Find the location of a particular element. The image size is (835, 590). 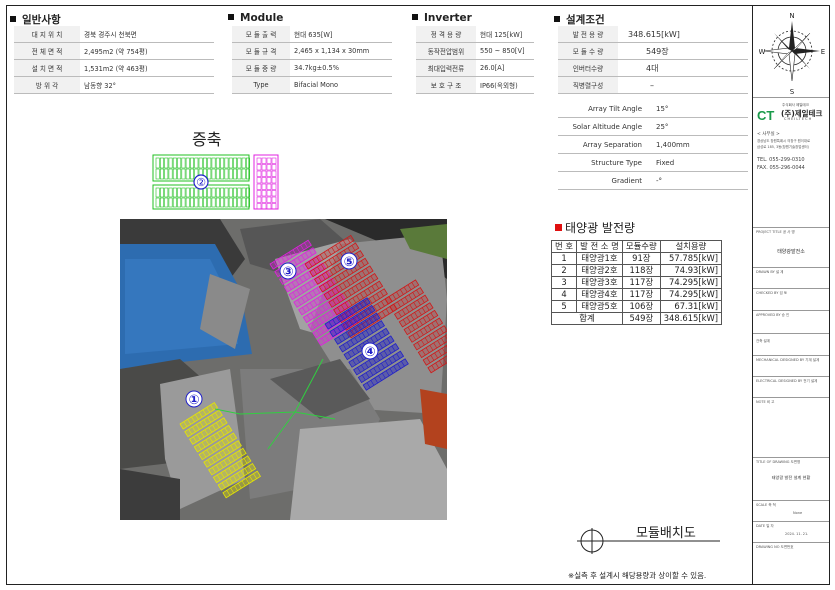

general-title: 일반사항 is located at coordinates (35, 19).